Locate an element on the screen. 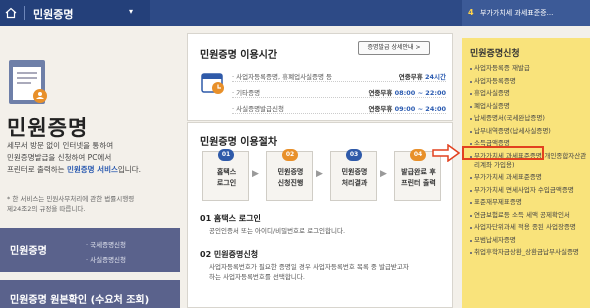  list-item: 취업후학자금상환_상환금납부사실증명 is located at coordinates (529, 252).